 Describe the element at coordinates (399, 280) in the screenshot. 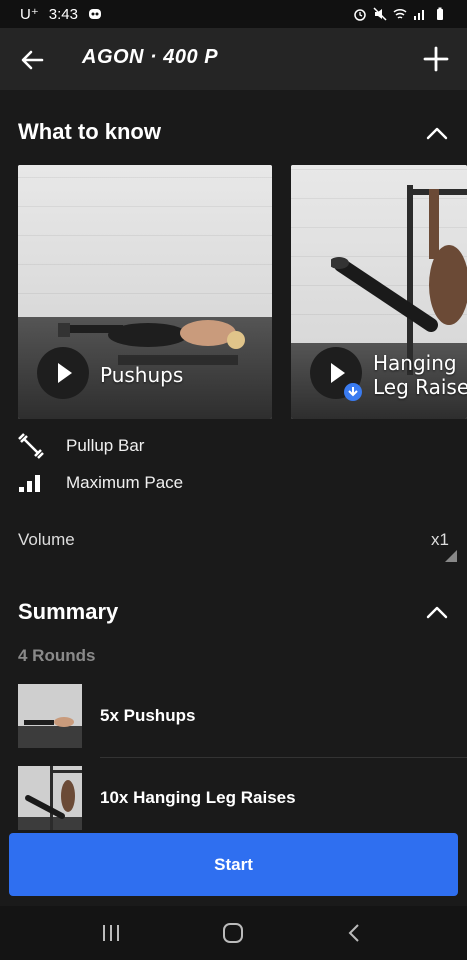

I see `leg-raise-figure` at that location.